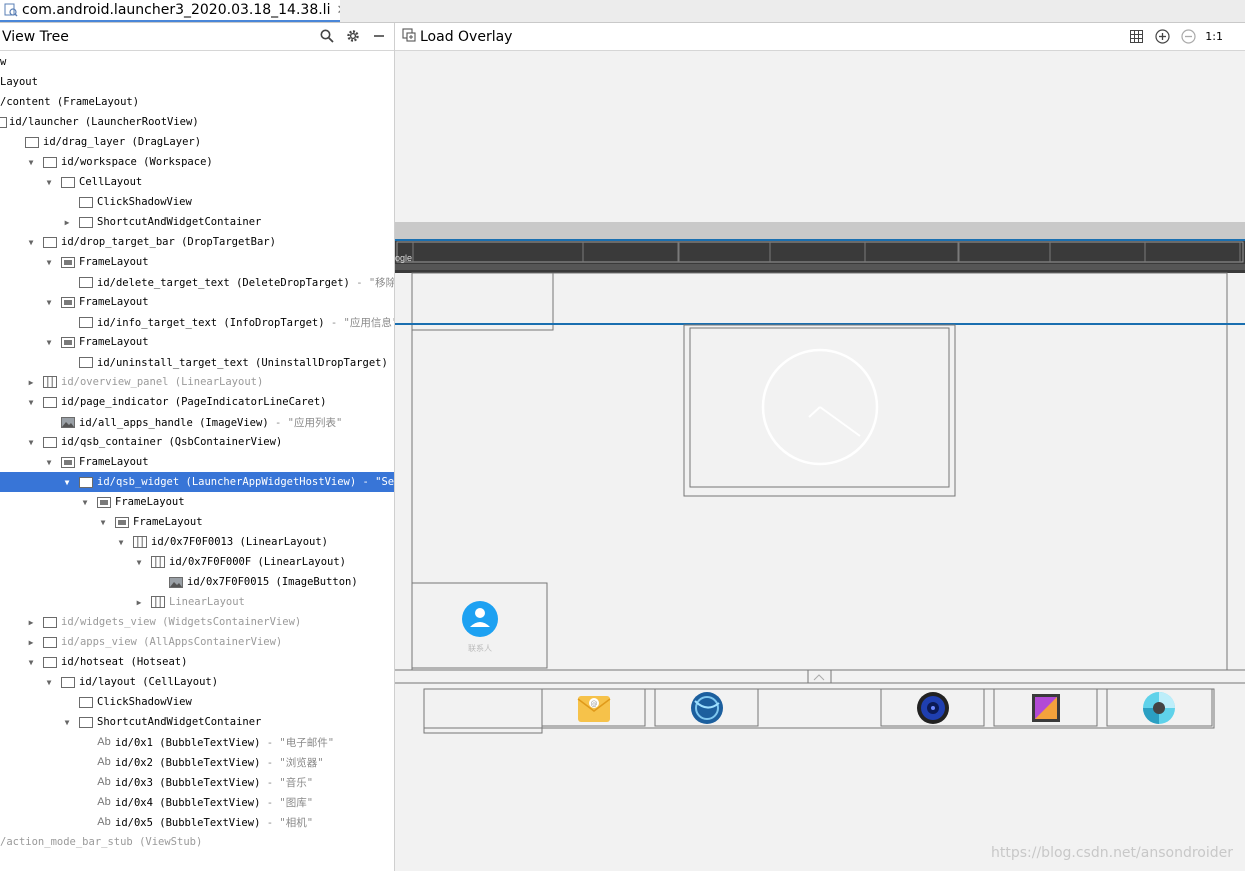  I want to click on search-icon, so click(327, 36).